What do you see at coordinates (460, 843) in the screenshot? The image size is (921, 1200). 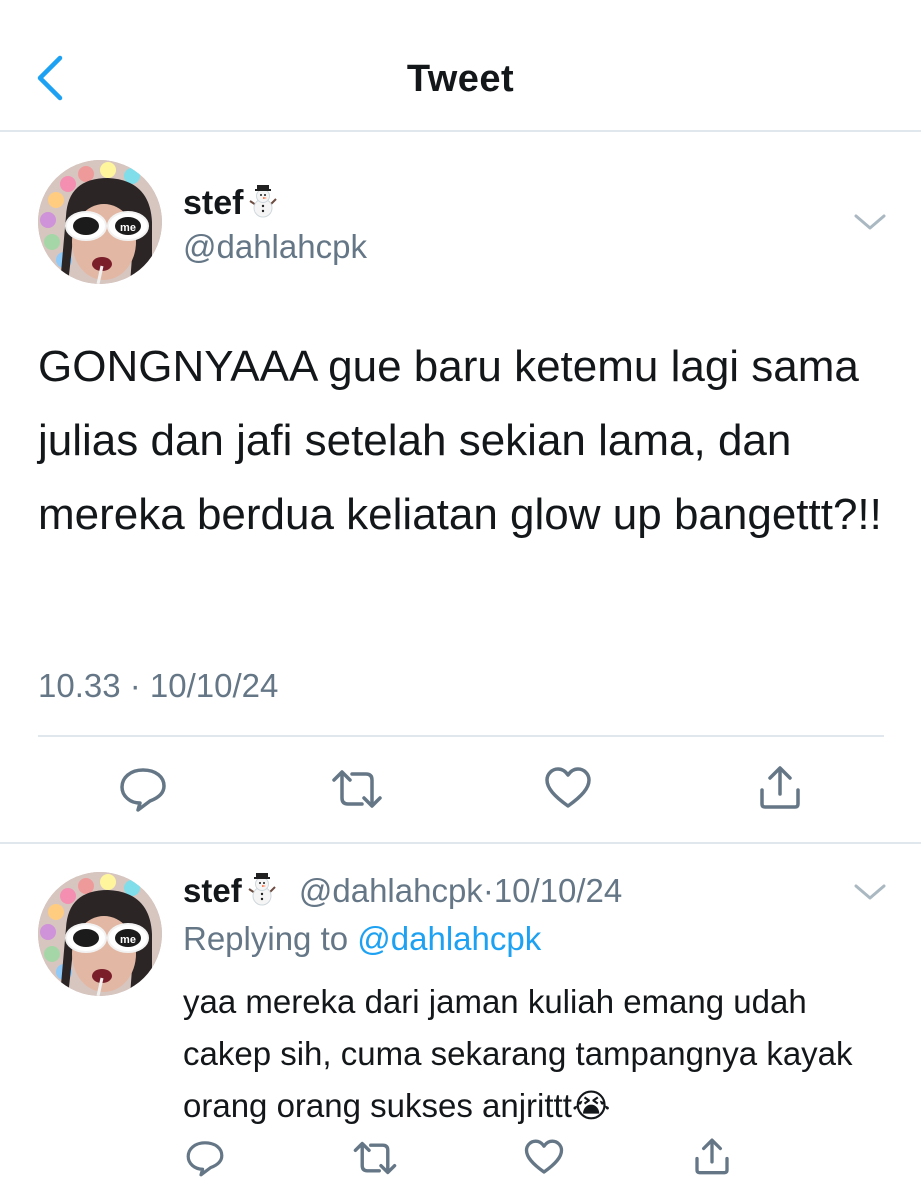 I see `section-divider` at bounding box center [460, 843].